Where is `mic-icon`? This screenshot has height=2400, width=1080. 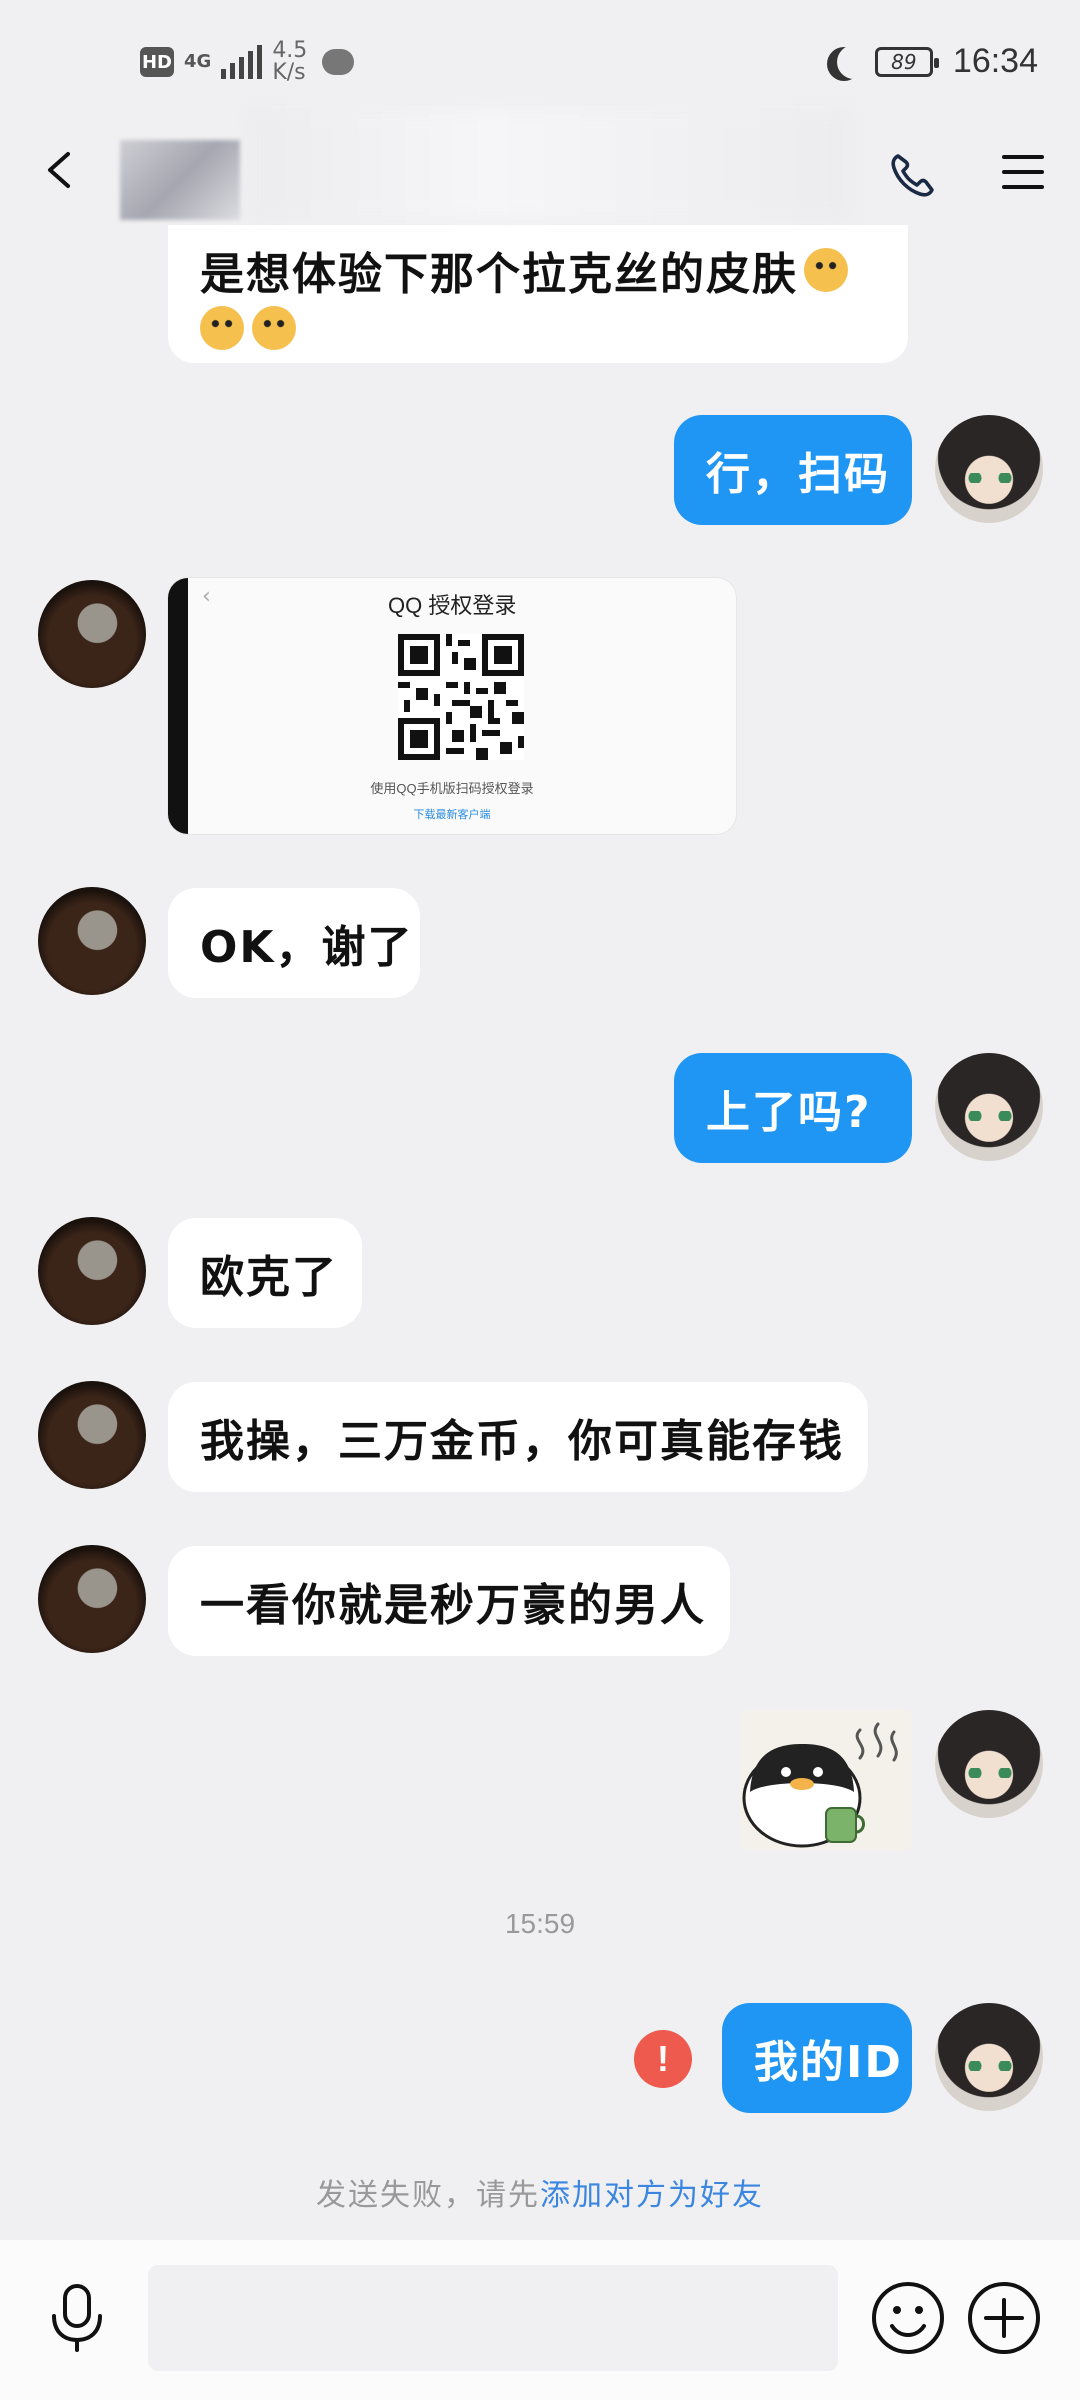
mic-icon is located at coordinates (77, 2318).